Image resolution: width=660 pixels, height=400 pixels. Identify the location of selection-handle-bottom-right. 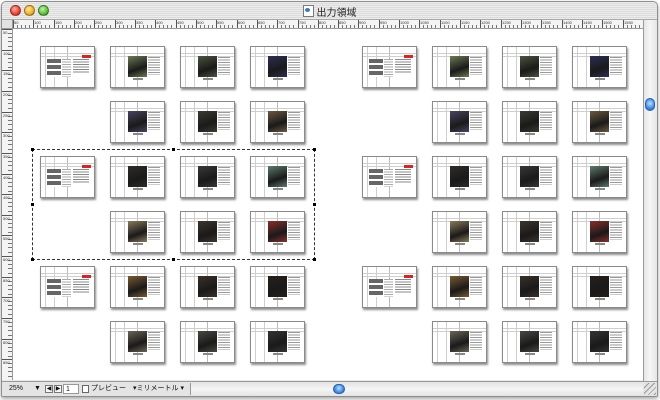
(314, 259).